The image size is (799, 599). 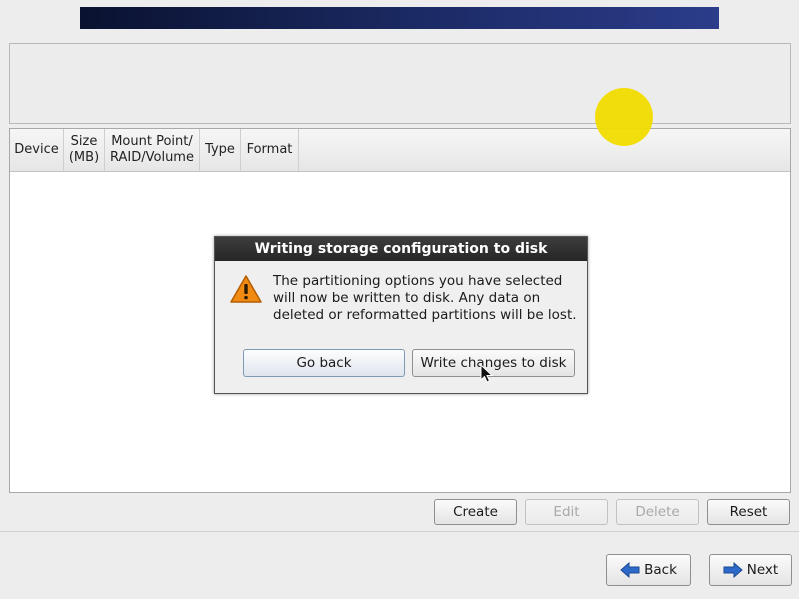 What do you see at coordinates (475, 512) in the screenshot?
I see `create-button: Create` at bounding box center [475, 512].